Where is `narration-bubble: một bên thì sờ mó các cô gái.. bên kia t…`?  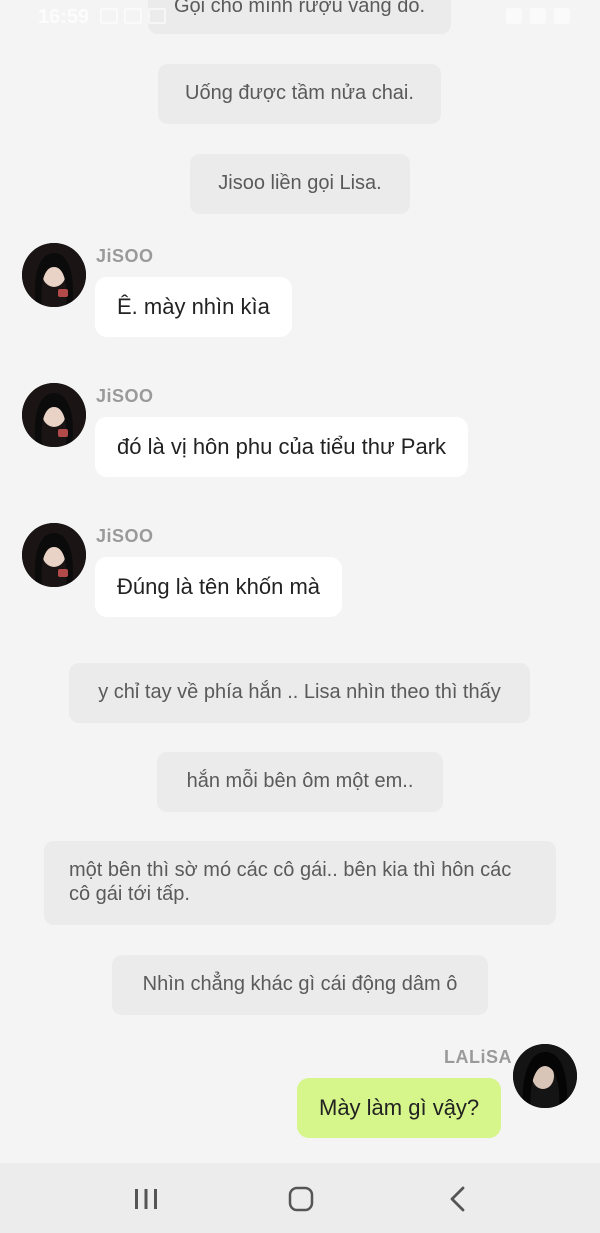
narration-bubble: một bên thì sờ mó các cô gái.. bên kia t… is located at coordinates (300, 883).